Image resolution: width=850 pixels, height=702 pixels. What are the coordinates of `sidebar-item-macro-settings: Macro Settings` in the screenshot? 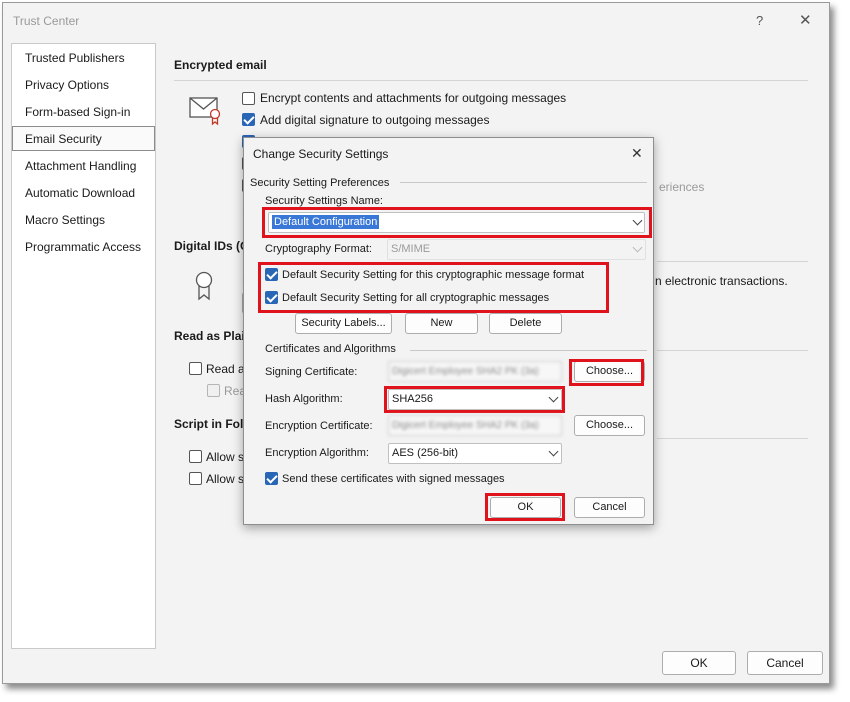 It's located at (83, 220).